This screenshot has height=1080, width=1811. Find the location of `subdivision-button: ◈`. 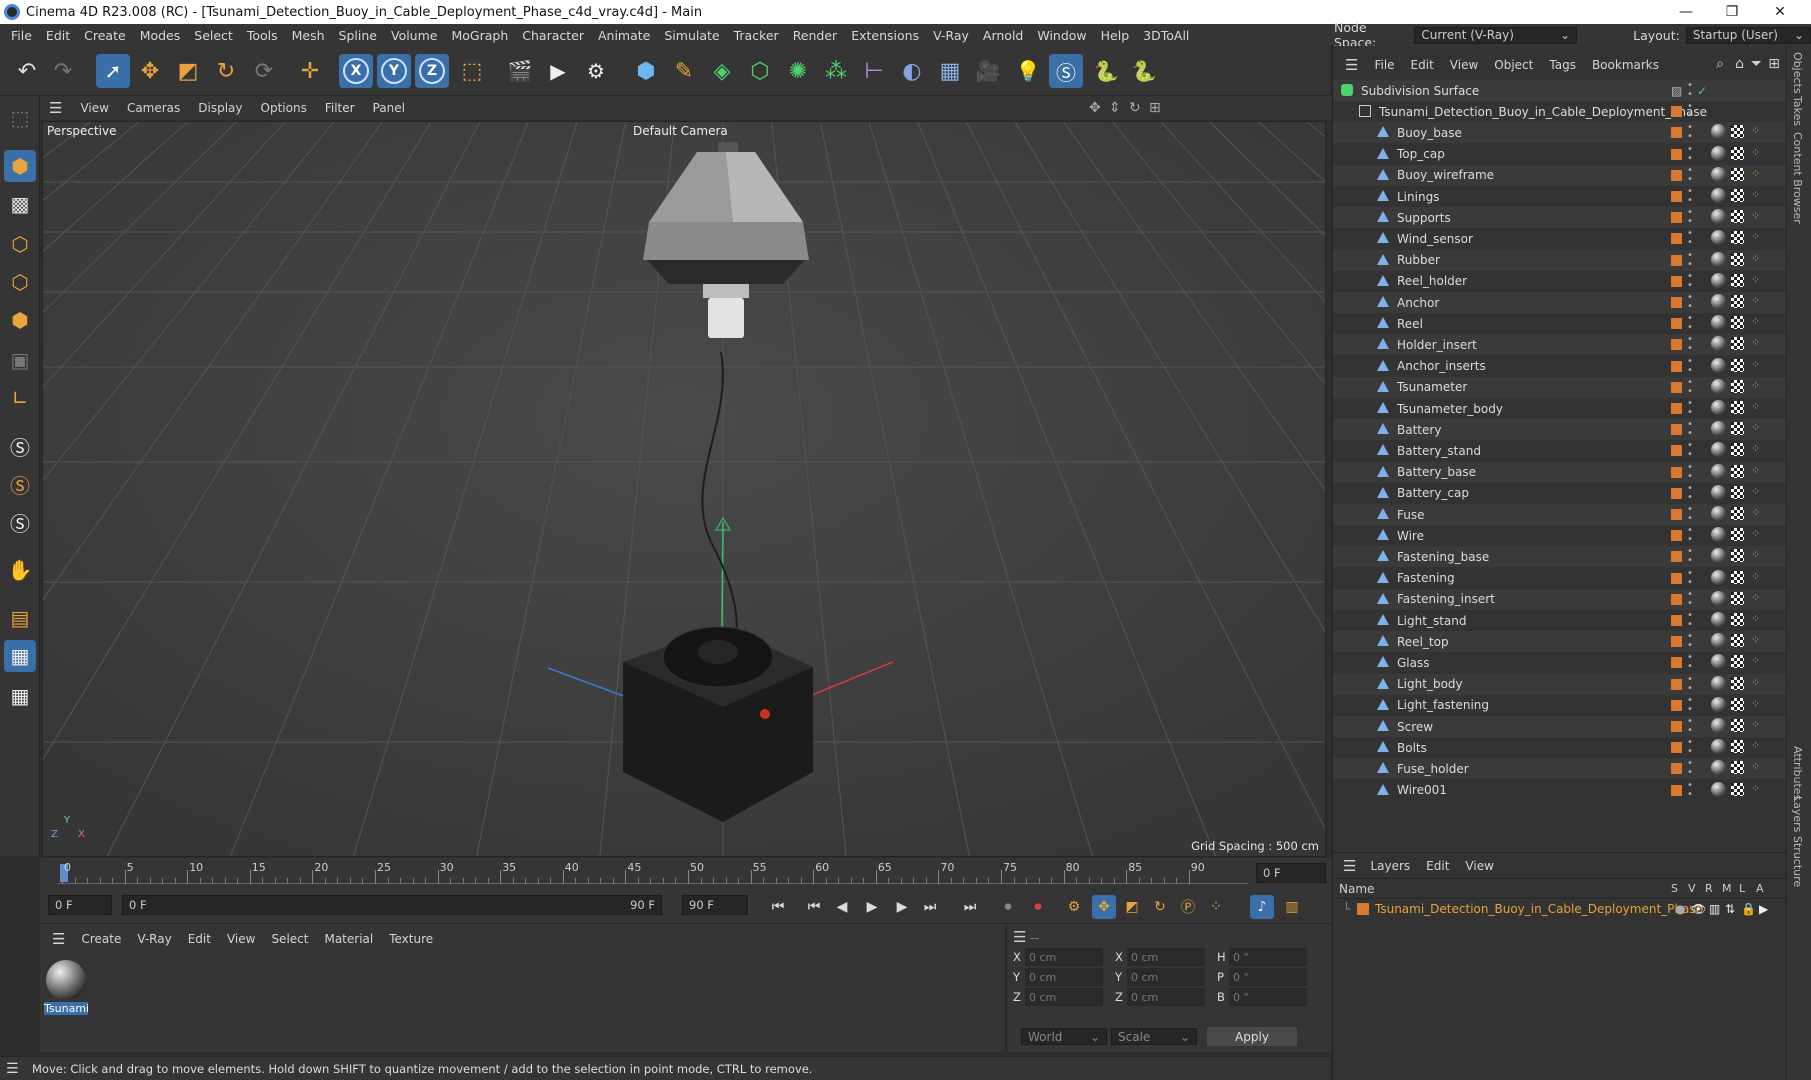

subdivision-button: ◈ is located at coordinates (722, 71).